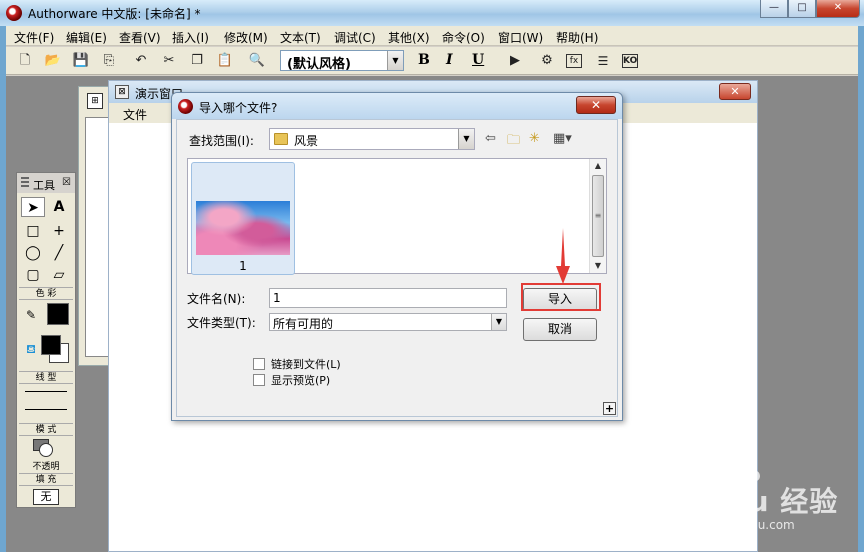  What do you see at coordinates (449, 60) in the screenshot?
I see `italic-button: I` at bounding box center [449, 60].